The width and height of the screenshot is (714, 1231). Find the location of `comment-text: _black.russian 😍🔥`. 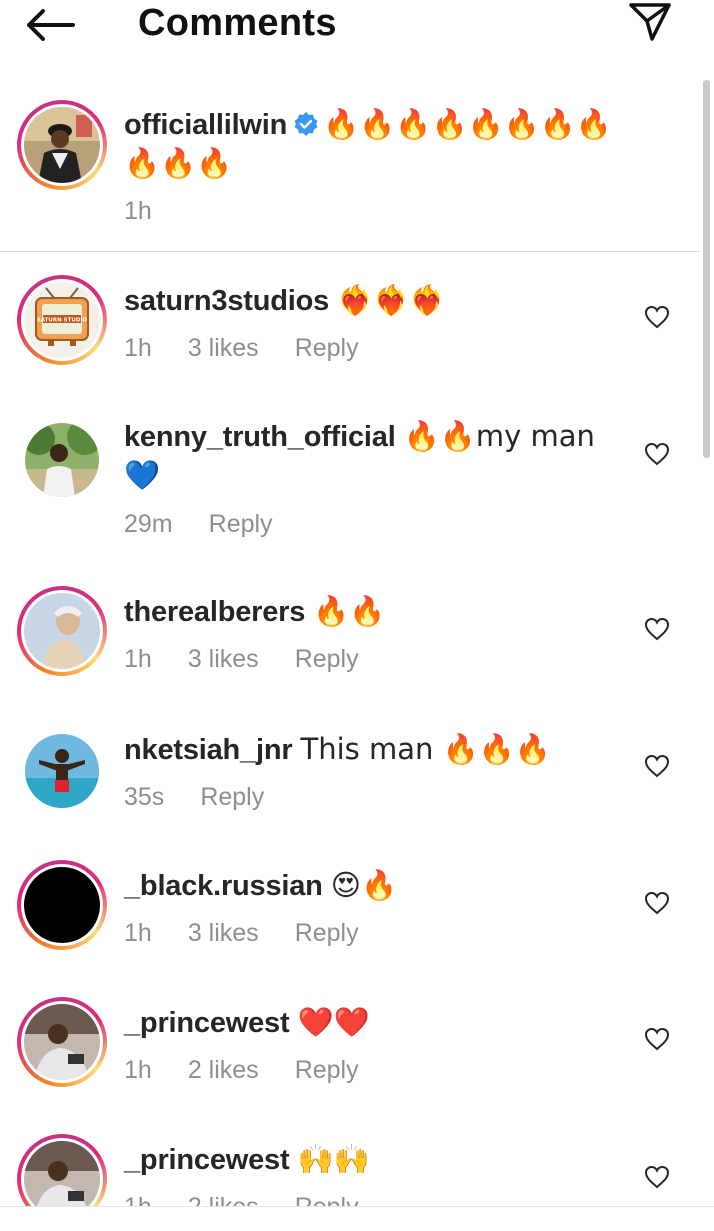

comment-text: _black.russian 😍🔥 is located at coordinates (374, 885).